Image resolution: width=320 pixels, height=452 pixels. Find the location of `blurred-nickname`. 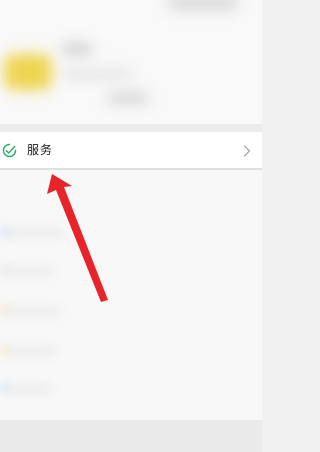

blurred-nickname is located at coordinates (77, 49).